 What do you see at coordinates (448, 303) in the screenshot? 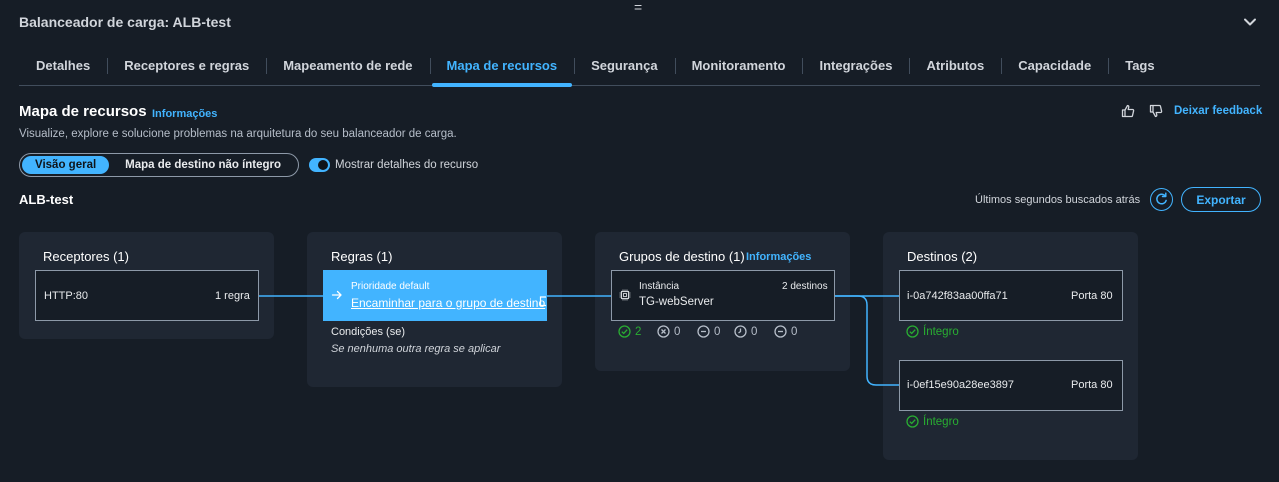
I see `rule-action-link: Encaminhar para o grupo de destino` at bounding box center [448, 303].